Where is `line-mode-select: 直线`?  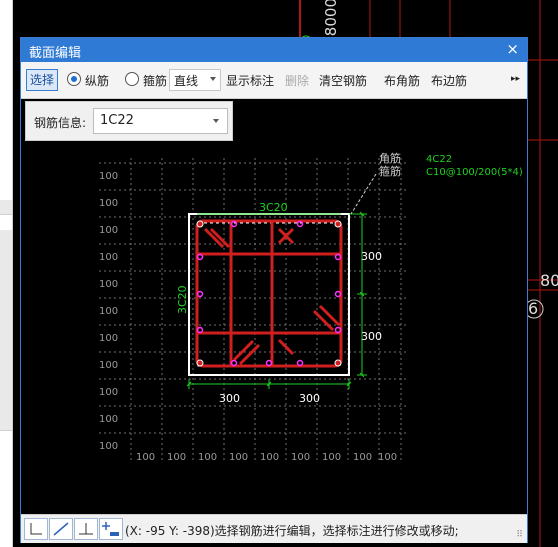
line-mode-select: 直线 is located at coordinates (195, 80).